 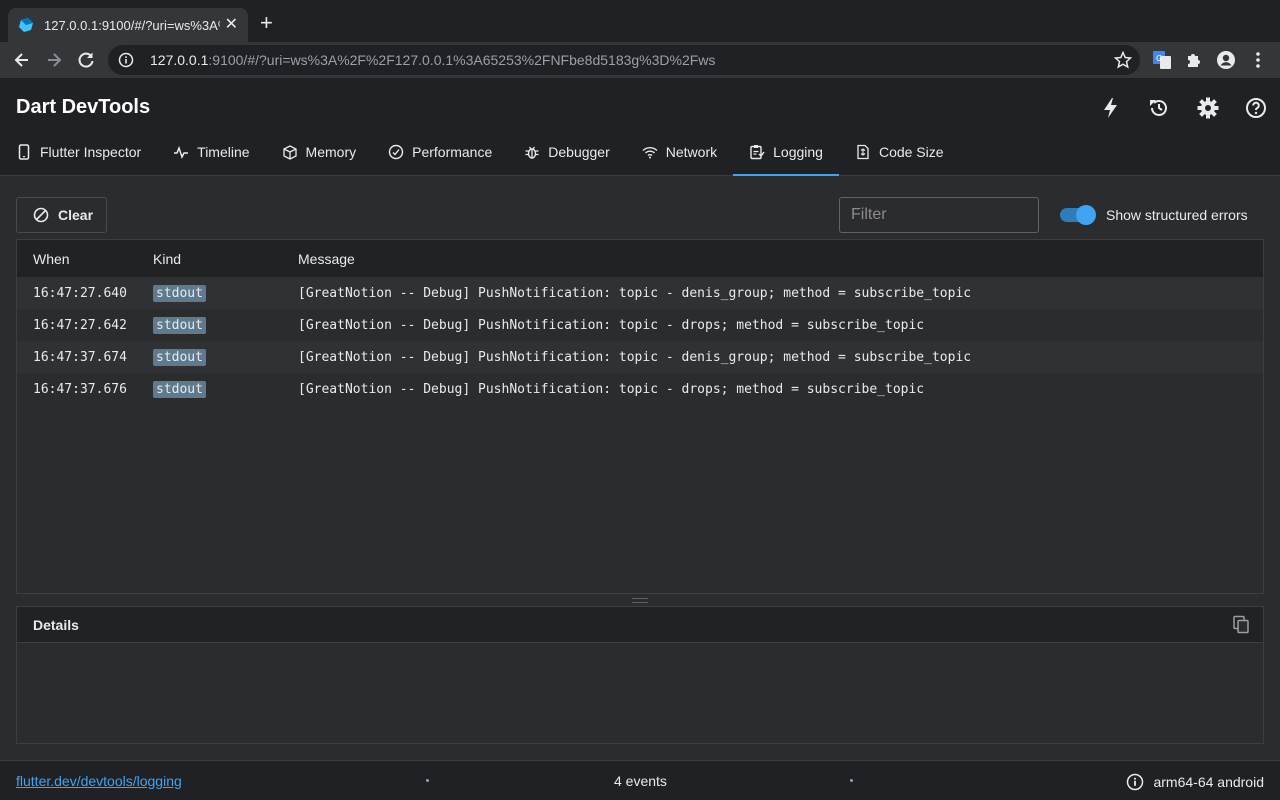 I want to click on new-tab-icon: +, so click(x=266, y=23).